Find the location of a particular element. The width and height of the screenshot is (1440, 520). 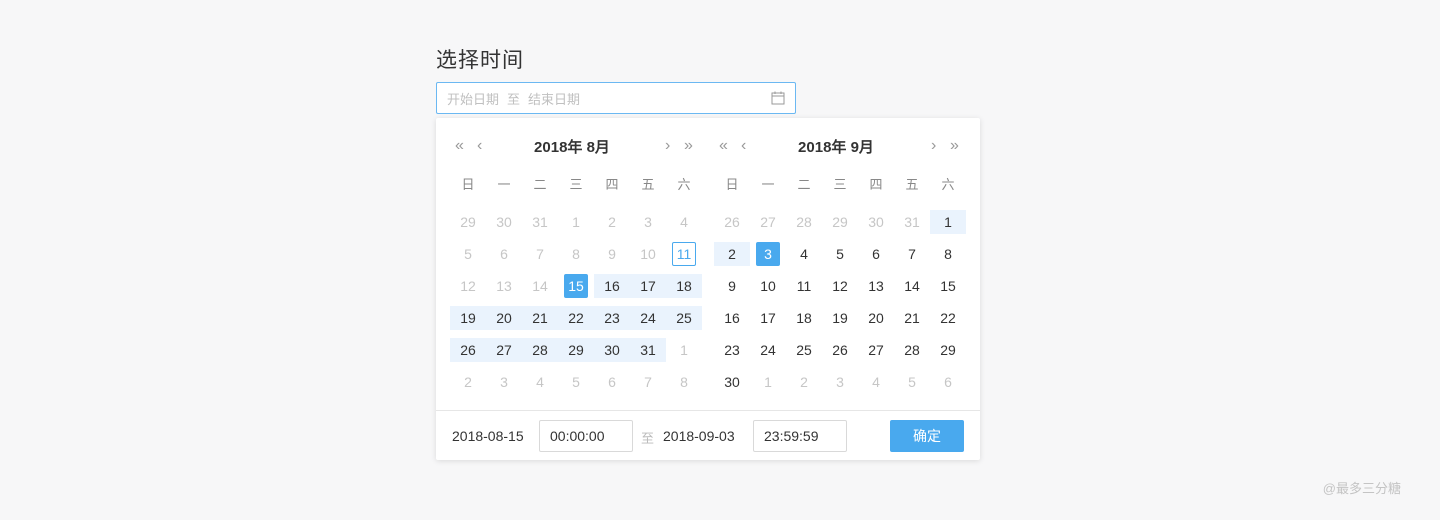

start-time-input: 00:00:00 is located at coordinates (586, 436).